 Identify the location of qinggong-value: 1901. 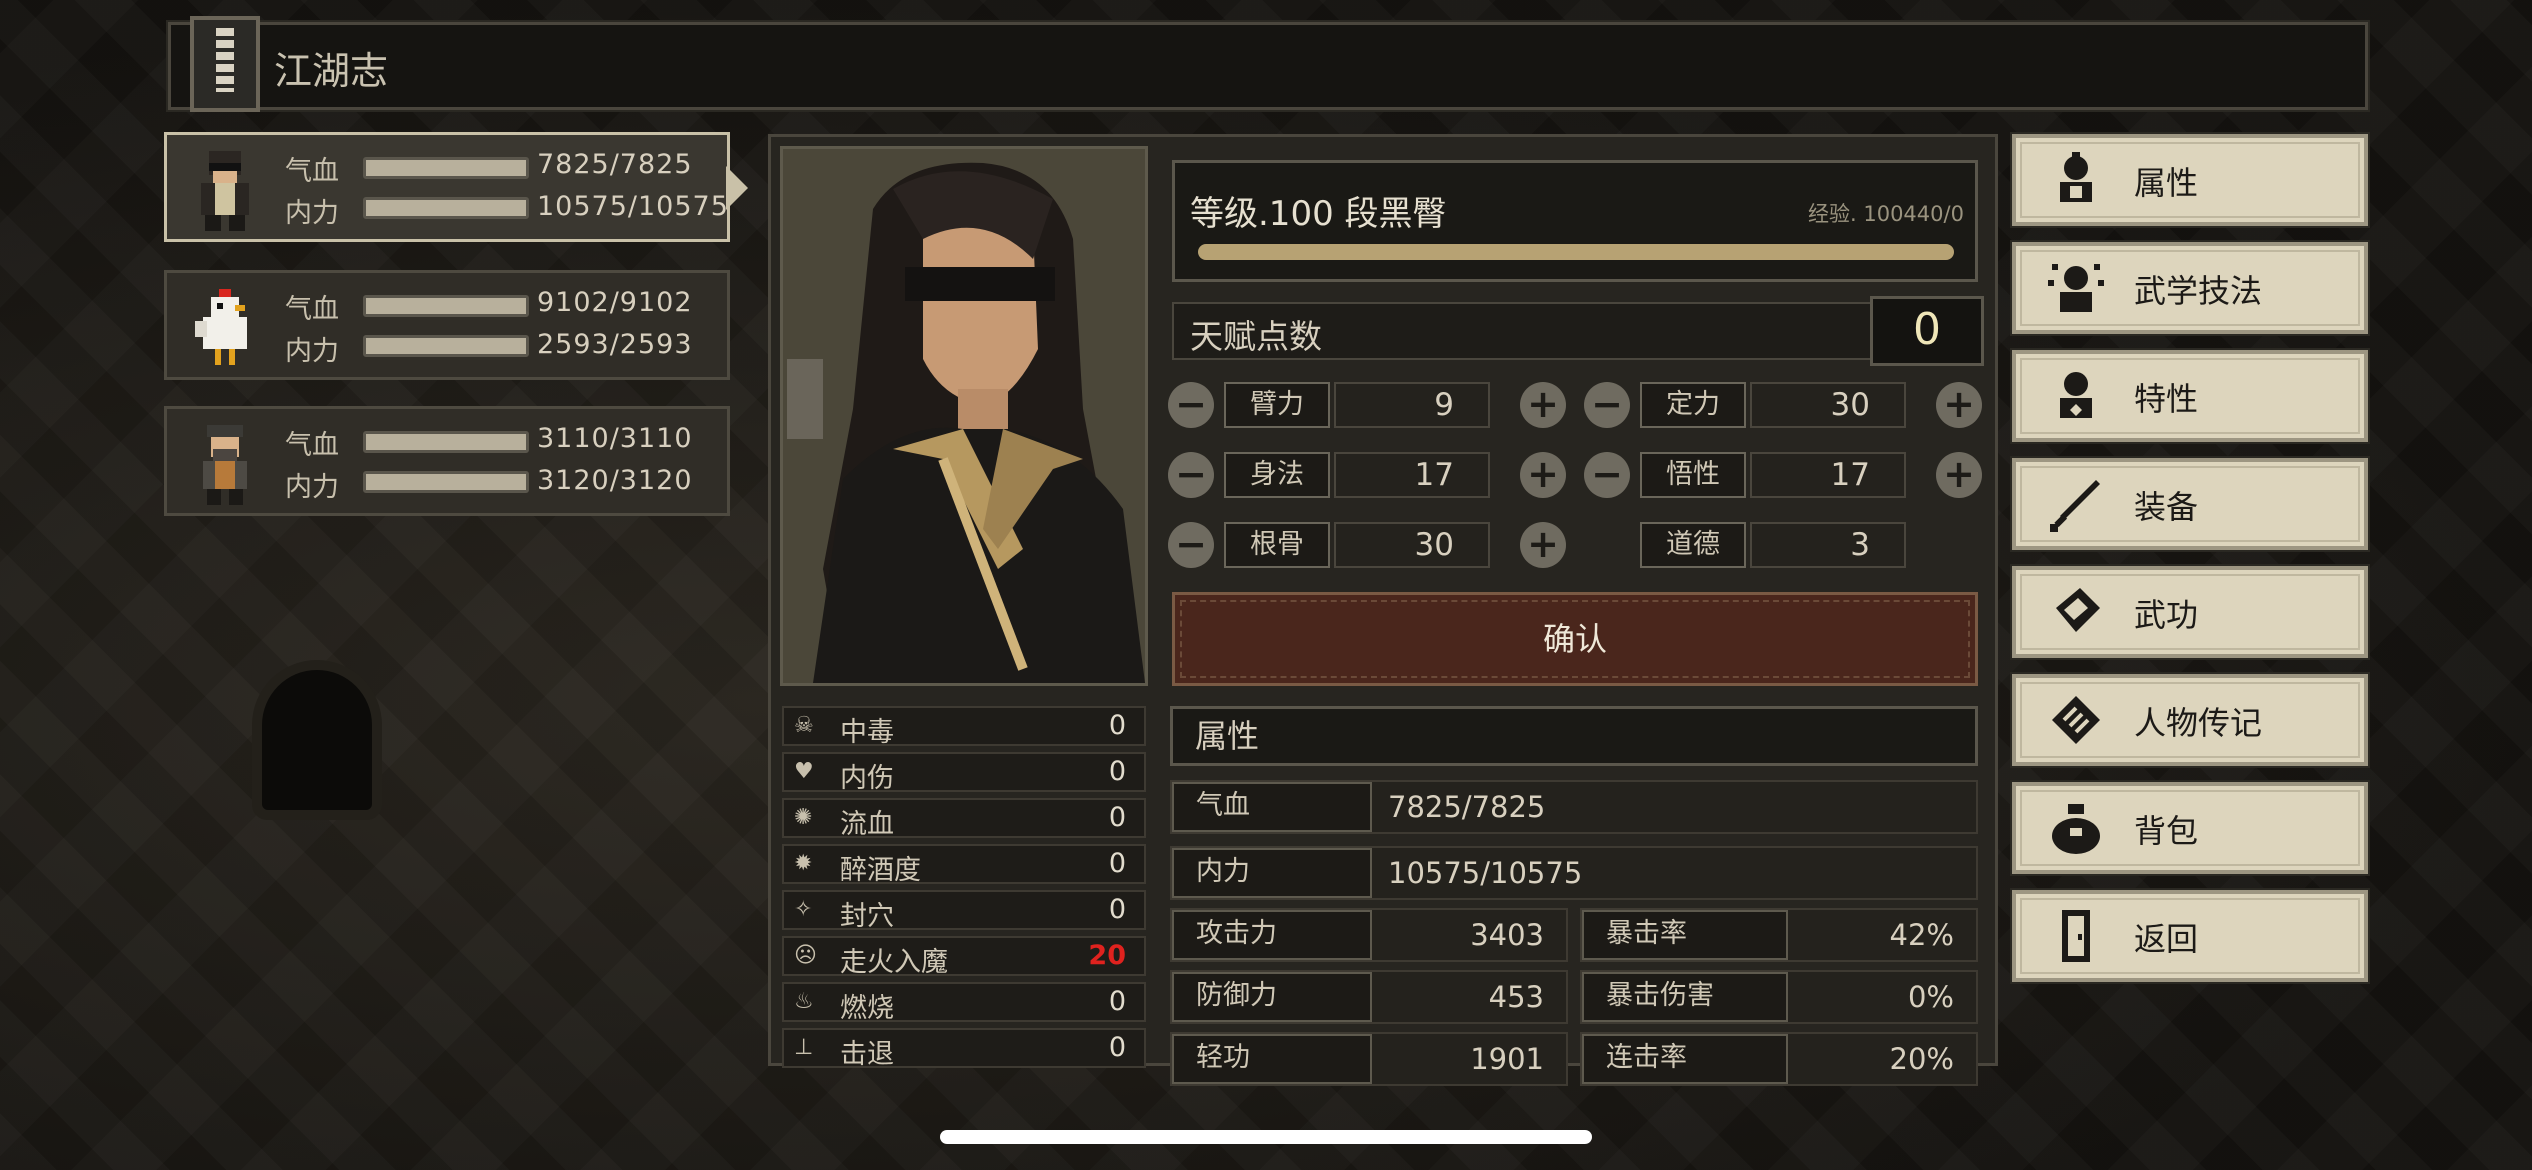
(1507, 1059).